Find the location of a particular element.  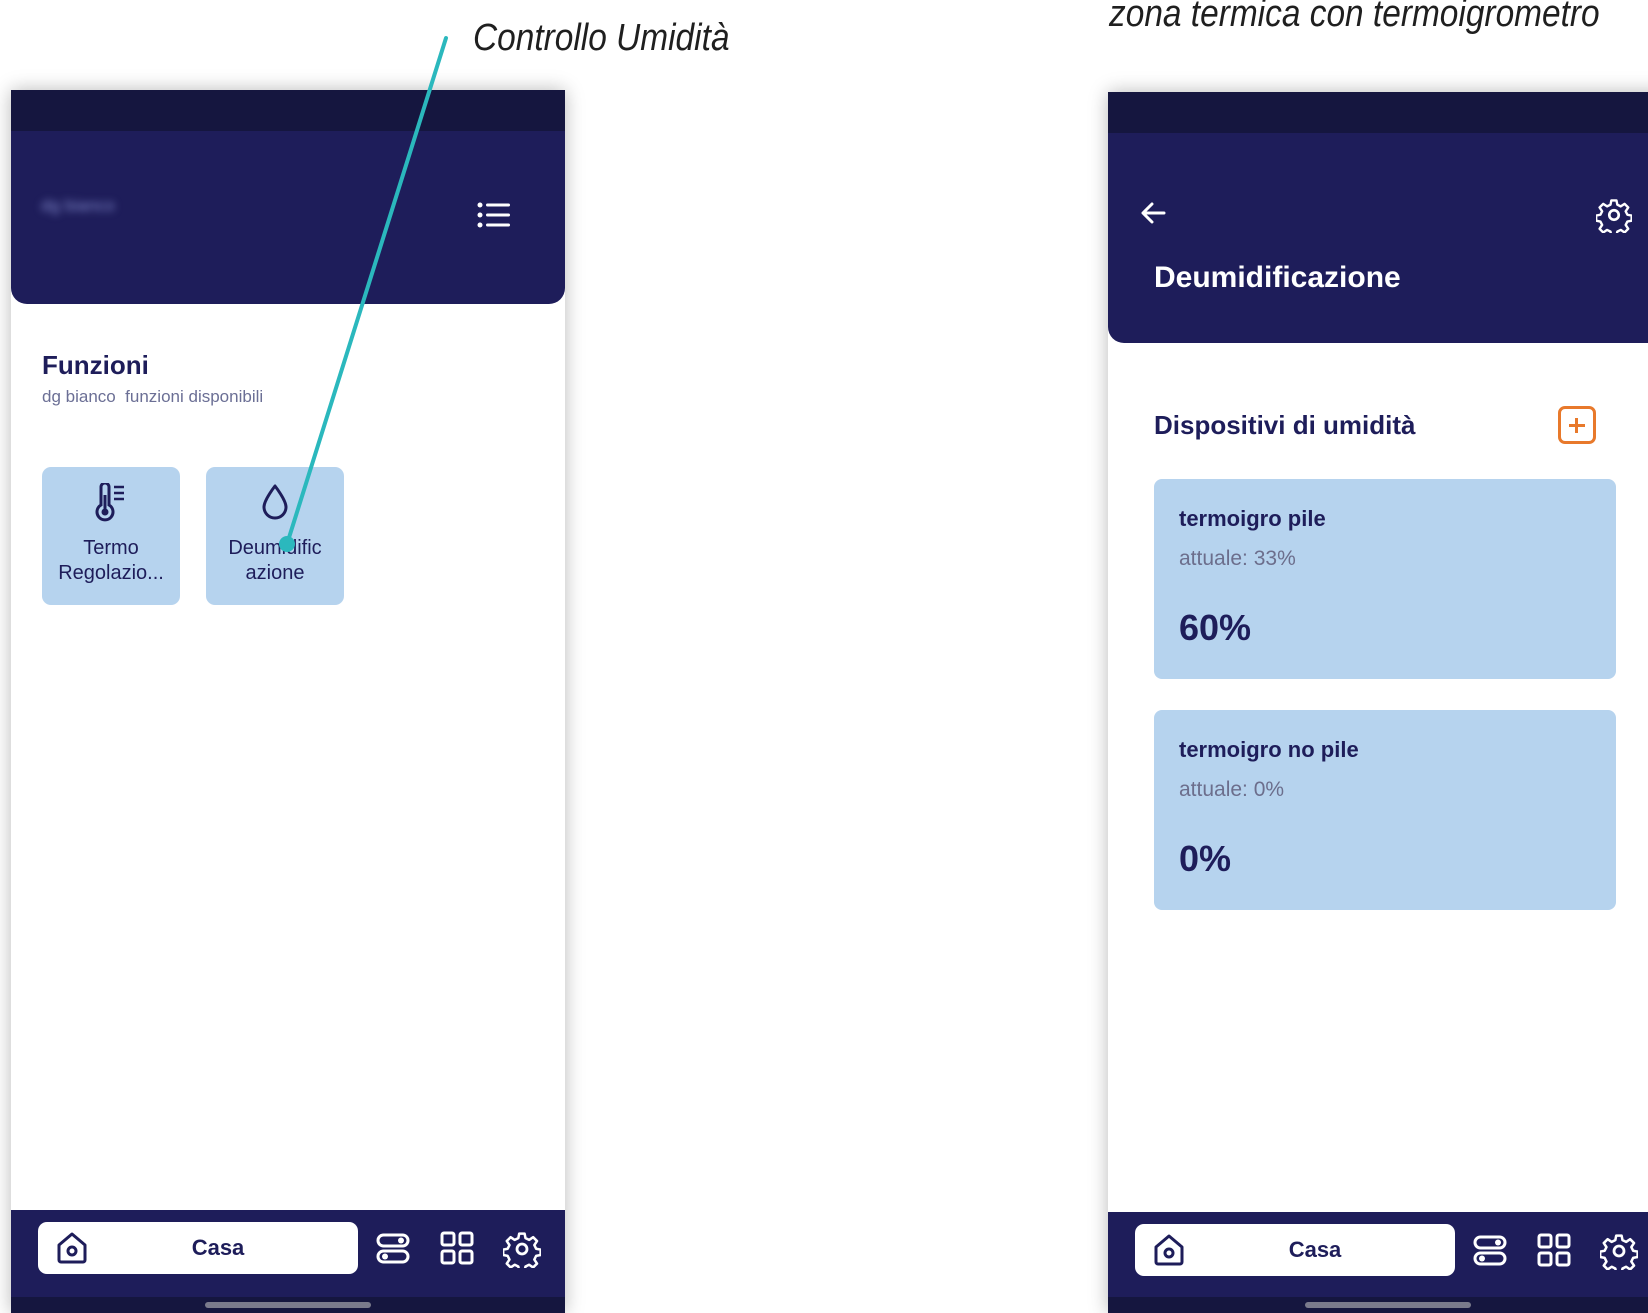

device-card: termoigro pile attuale: 33% 60% is located at coordinates (1385, 579).